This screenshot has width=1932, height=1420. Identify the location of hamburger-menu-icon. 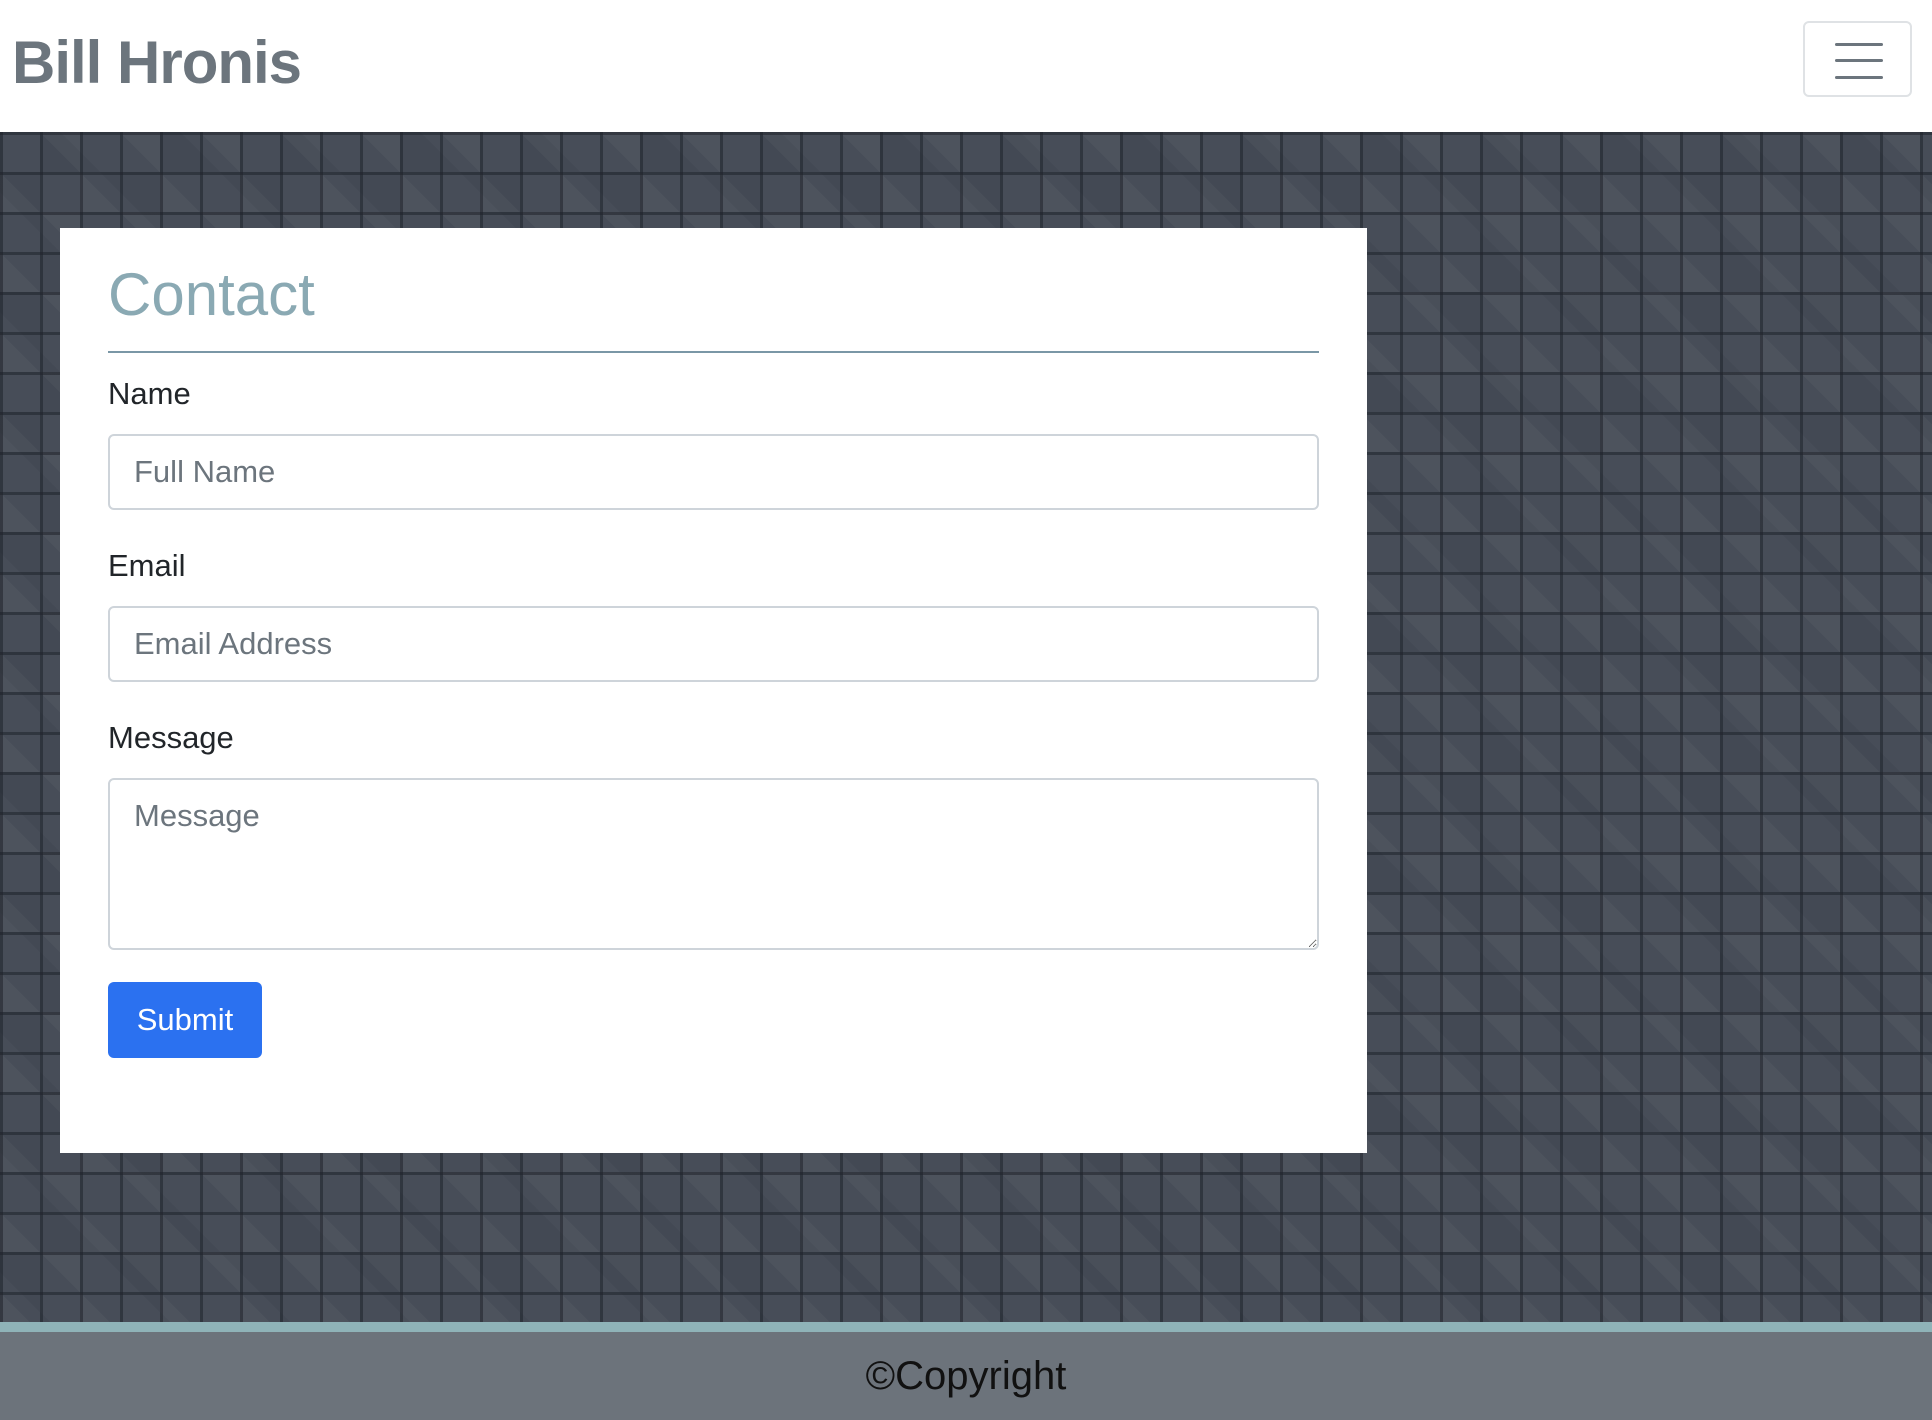
(1859, 61).